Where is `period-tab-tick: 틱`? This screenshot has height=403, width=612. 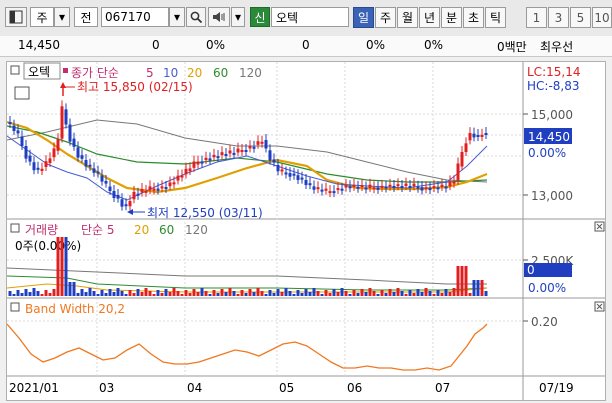 period-tab-tick: 틱 is located at coordinates (495, 17).